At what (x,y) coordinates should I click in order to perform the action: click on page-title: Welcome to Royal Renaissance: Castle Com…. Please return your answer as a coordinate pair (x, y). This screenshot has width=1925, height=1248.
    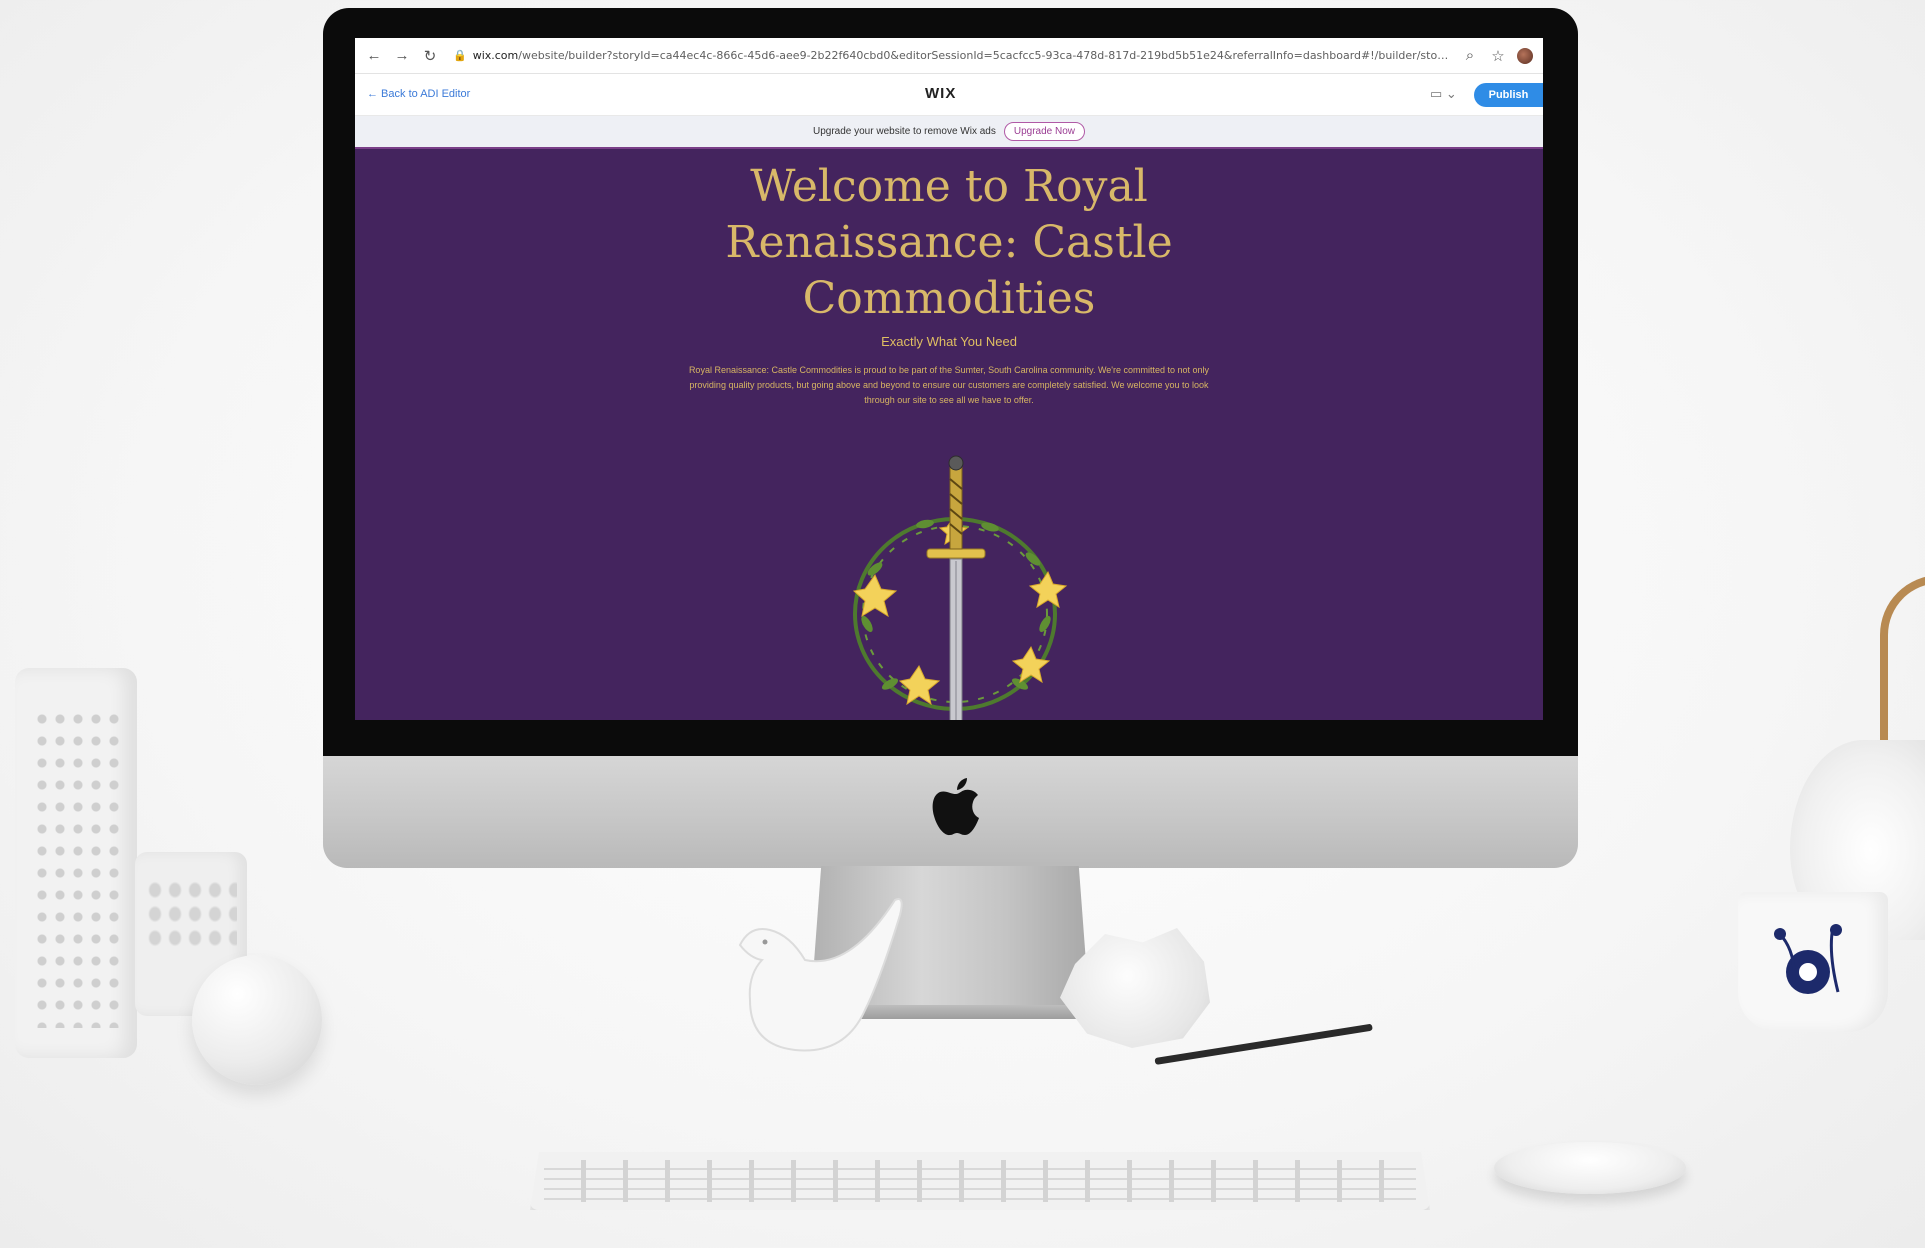
    Looking at the image, I should click on (949, 242).